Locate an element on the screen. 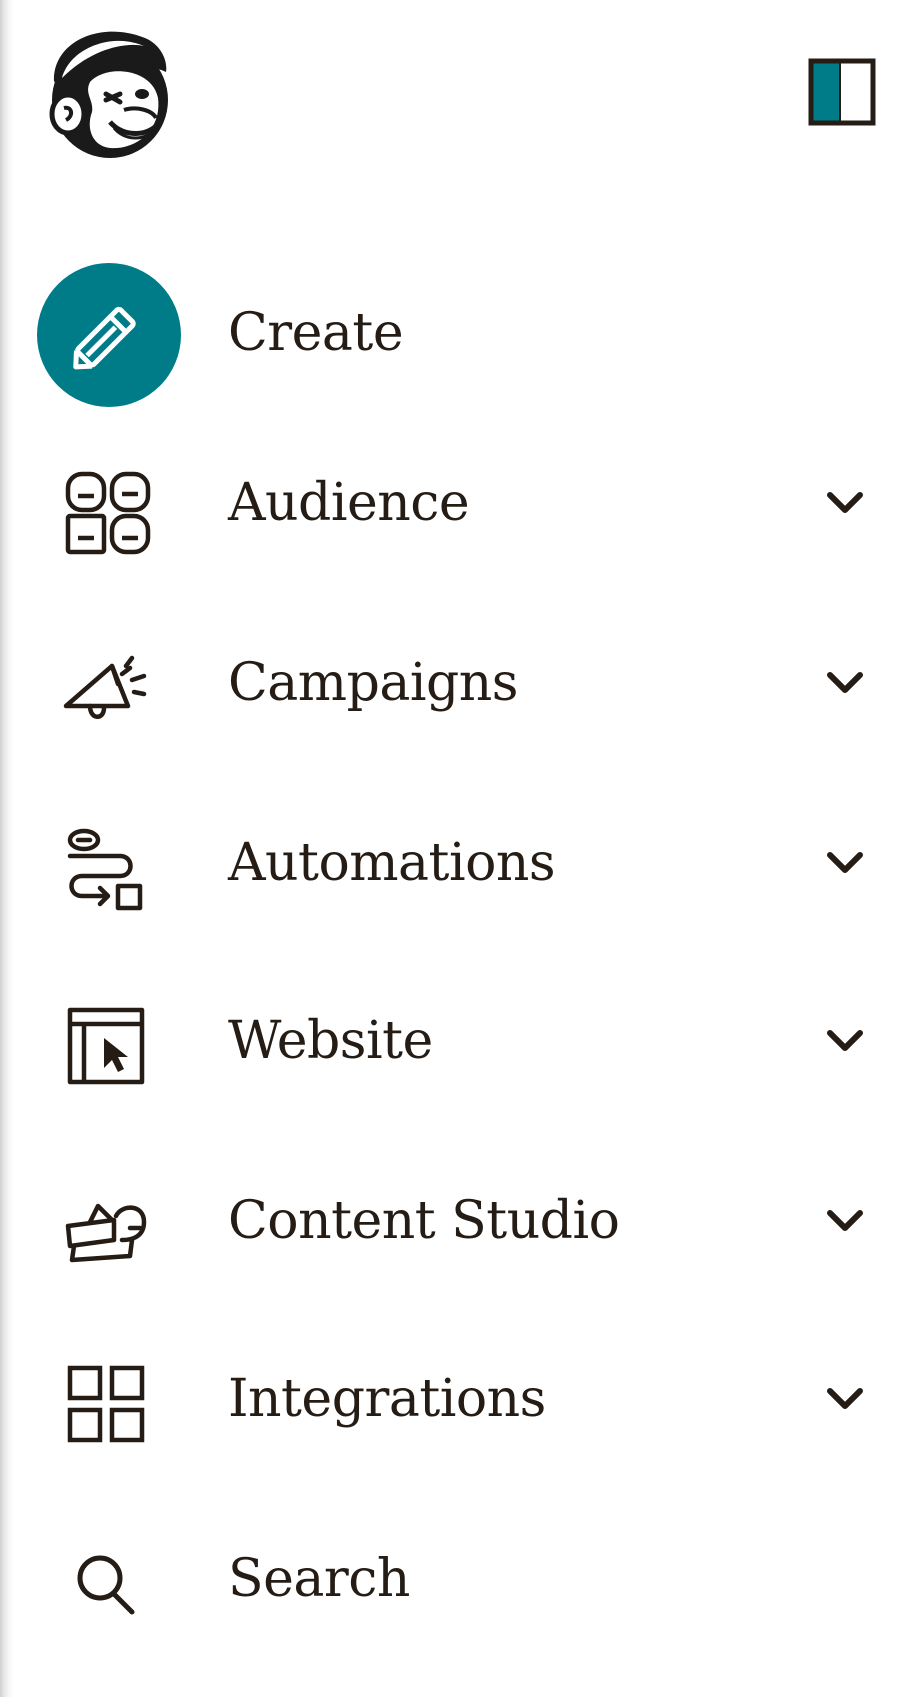 The width and height of the screenshot is (915, 1697). nav-label-content-studio: Content Studio is located at coordinates (424, 1221).